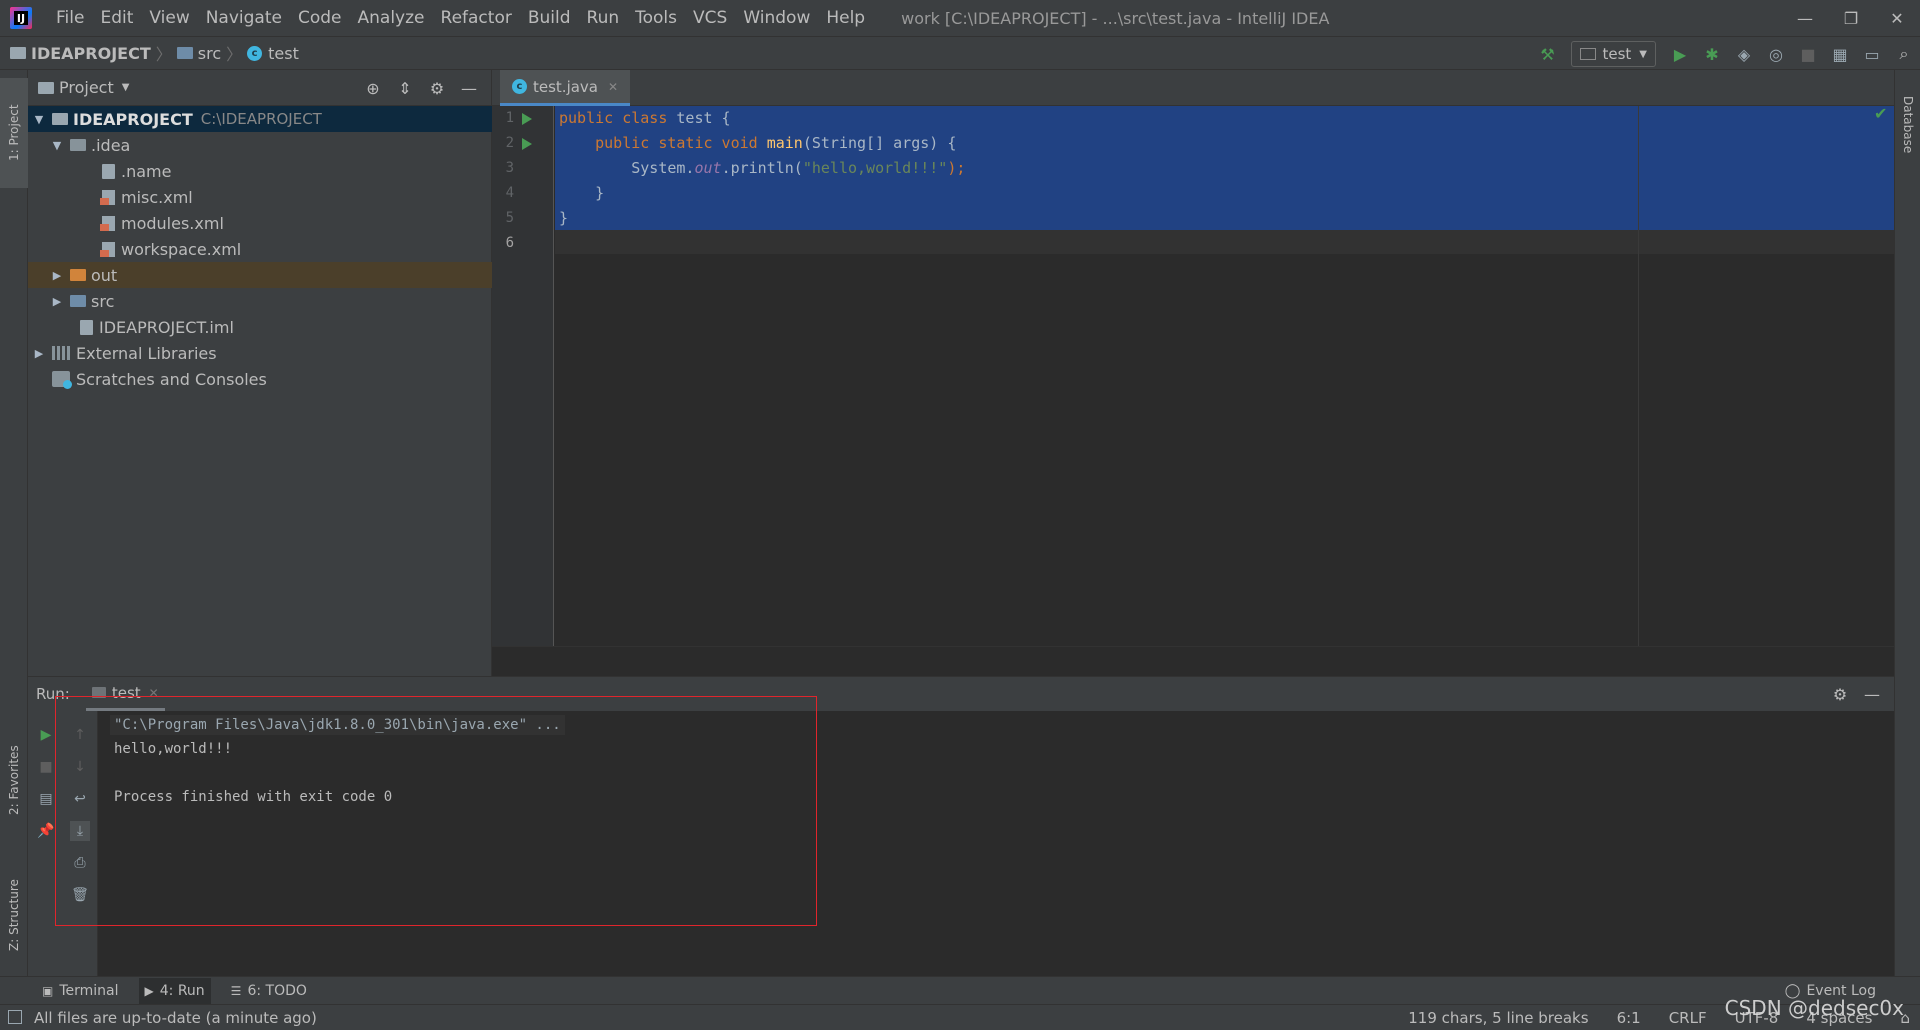 The height and width of the screenshot is (1030, 1920). I want to click on right-margin-guide, so click(1638, 376).